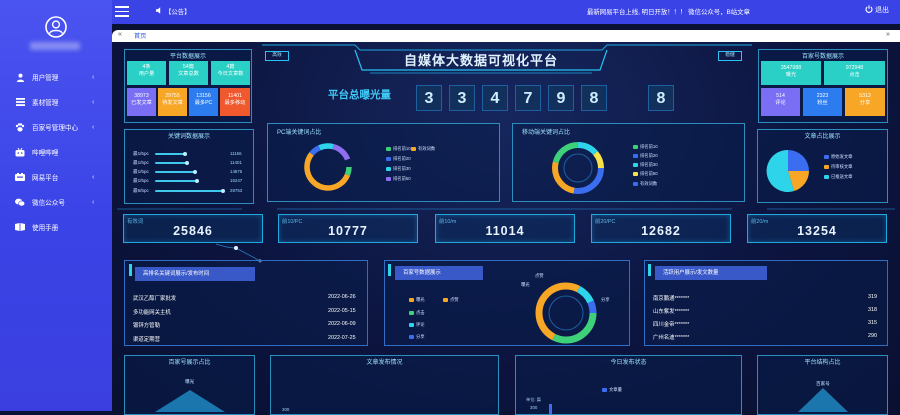  Describe the element at coordinates (506, 36) in the screenshot. I see `tab-bar: « 首页 »` at that location.